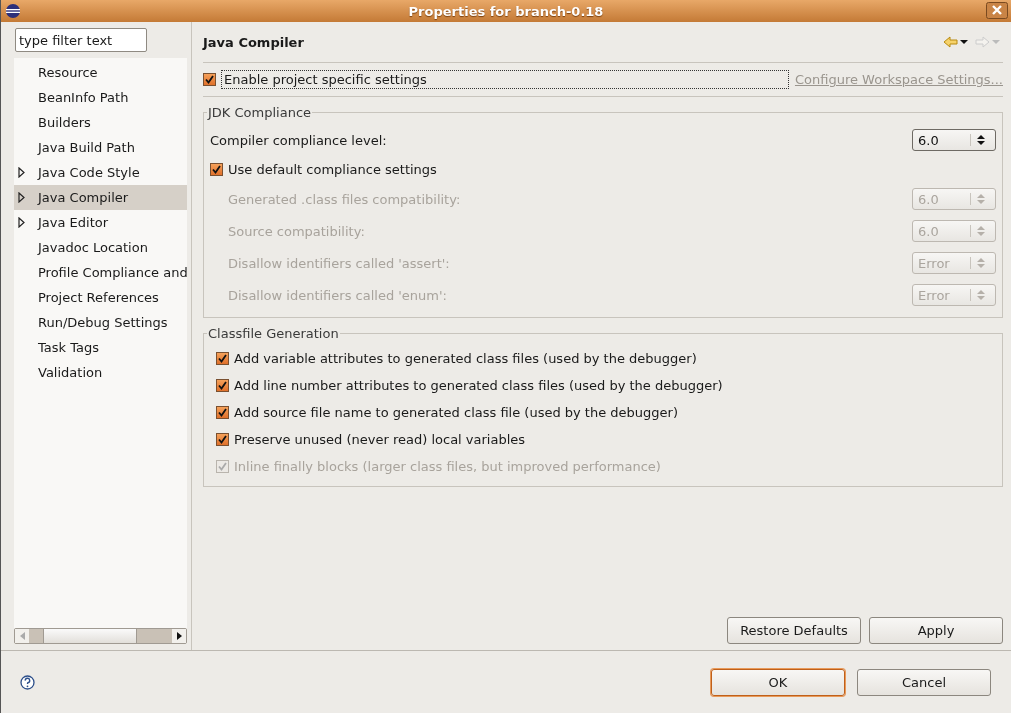 The height and width of the screenshot is (713, 1011). What do you see at coordinates (337, 295) in the screenshot?
I see `field-label: Disallow identifiers called 'enum':` at bounding box center [337, 295].